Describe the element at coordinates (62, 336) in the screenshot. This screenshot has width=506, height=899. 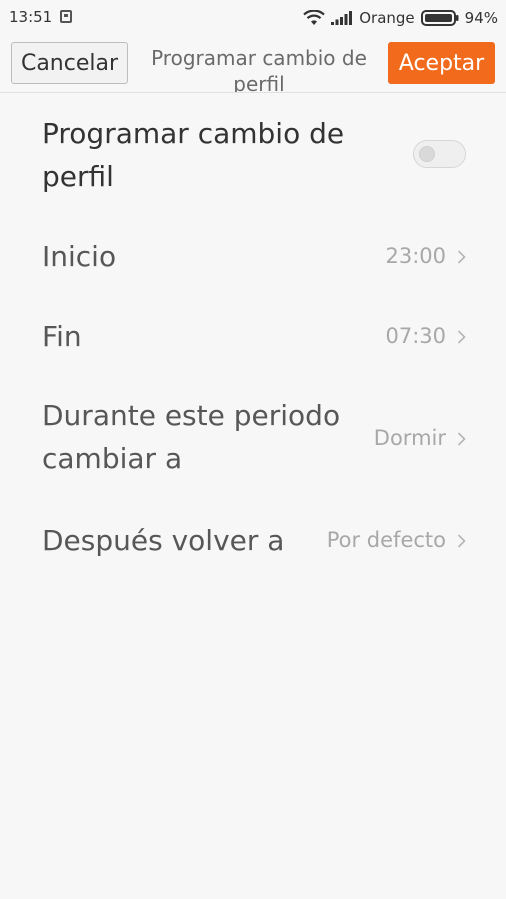
I see `end-time-label: Fin` at that location.